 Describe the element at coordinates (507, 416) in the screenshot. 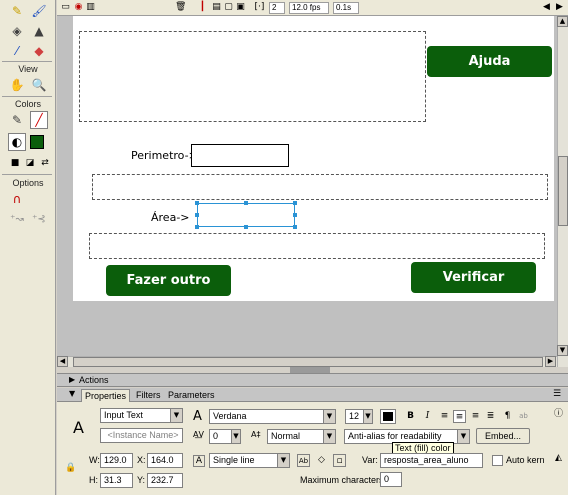

I see `paragraph-icon: ¶` at that location.